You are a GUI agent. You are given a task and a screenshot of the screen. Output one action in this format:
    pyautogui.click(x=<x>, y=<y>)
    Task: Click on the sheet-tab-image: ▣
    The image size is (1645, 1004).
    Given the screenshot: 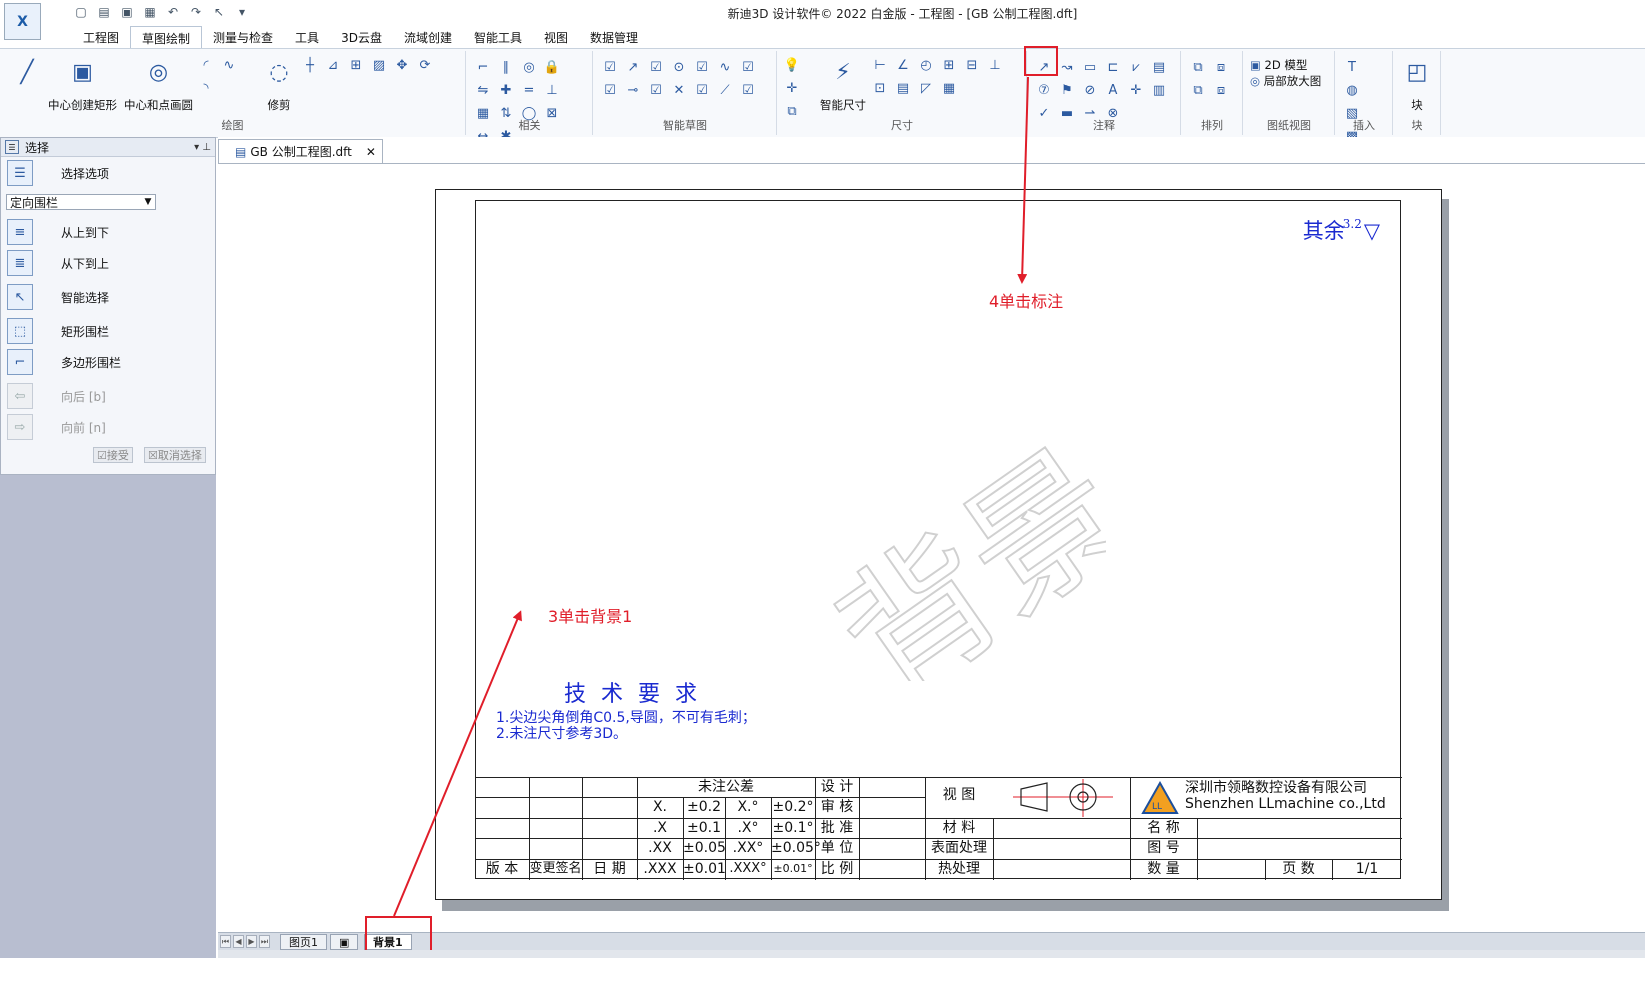 What is the action you would take?
    pyautogui.click(x=344, y=942)
    